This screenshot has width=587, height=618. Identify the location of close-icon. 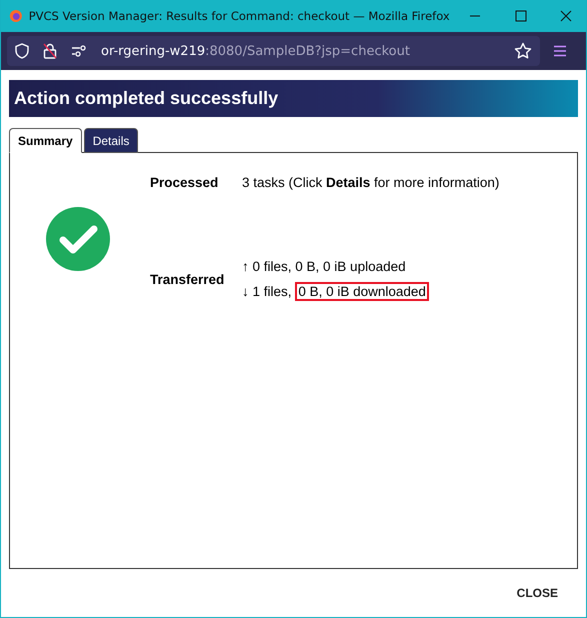
(566, 16).